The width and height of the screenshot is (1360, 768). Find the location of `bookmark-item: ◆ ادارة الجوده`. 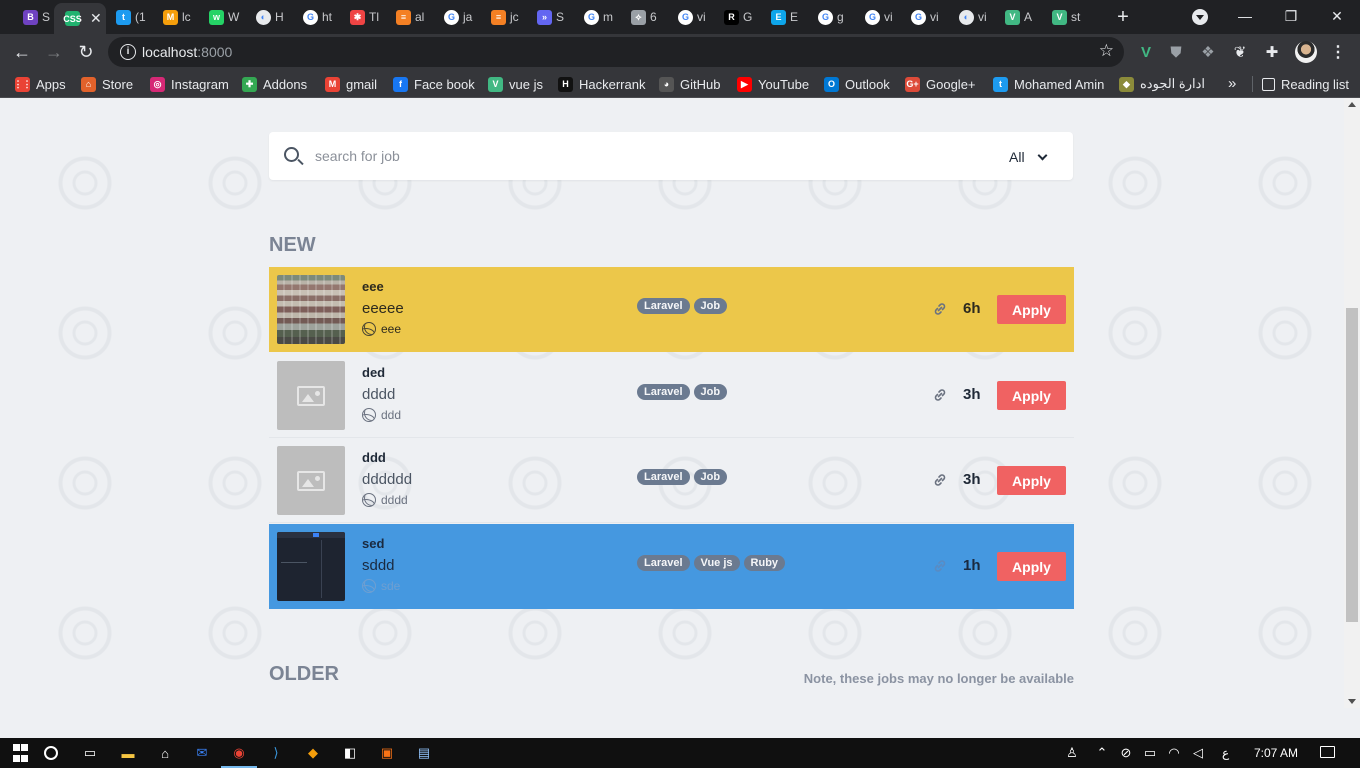

bookmark-item: ◆ ادارة الجوده is located at coordinates (1162, 84).